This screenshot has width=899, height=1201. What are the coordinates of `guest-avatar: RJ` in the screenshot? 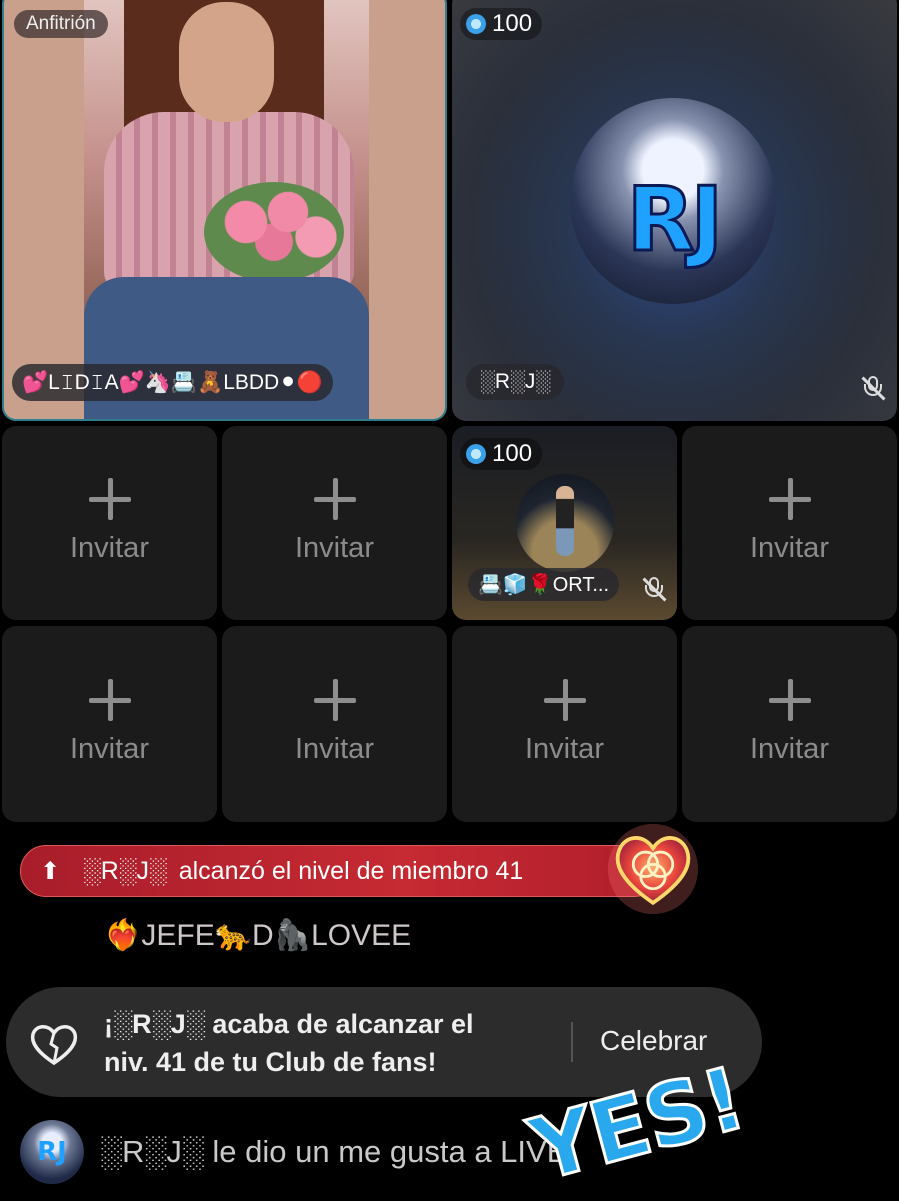 It's located at (673, 201).